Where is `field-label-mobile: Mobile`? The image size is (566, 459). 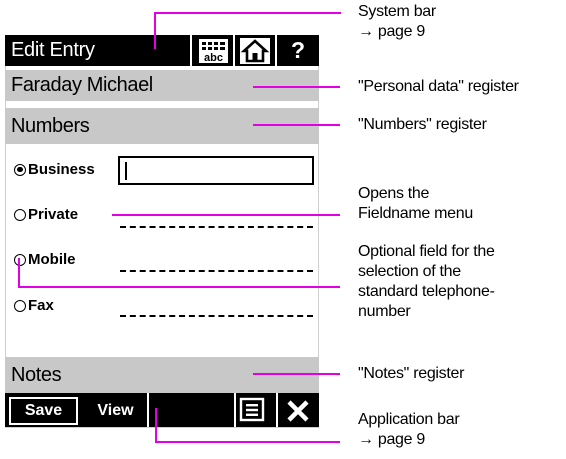 field-label-mobile: Mobile is located at coordinates (45, 259).